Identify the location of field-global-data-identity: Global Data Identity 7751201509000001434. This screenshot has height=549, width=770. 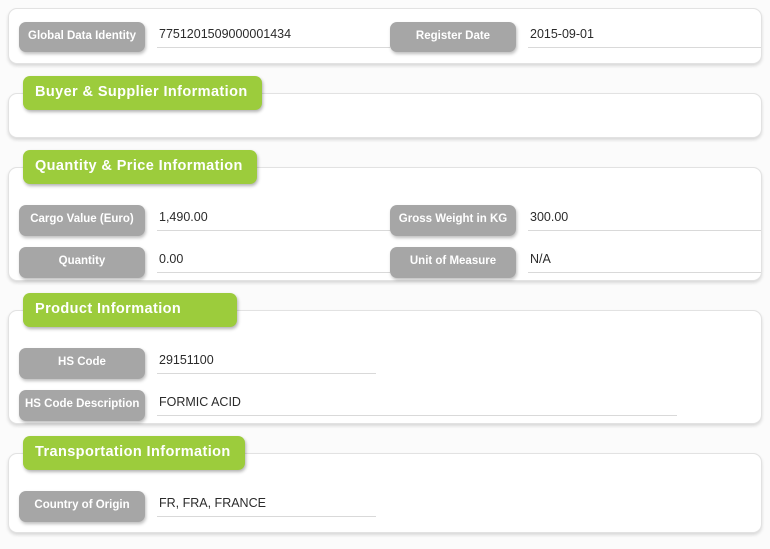
(204, 37).